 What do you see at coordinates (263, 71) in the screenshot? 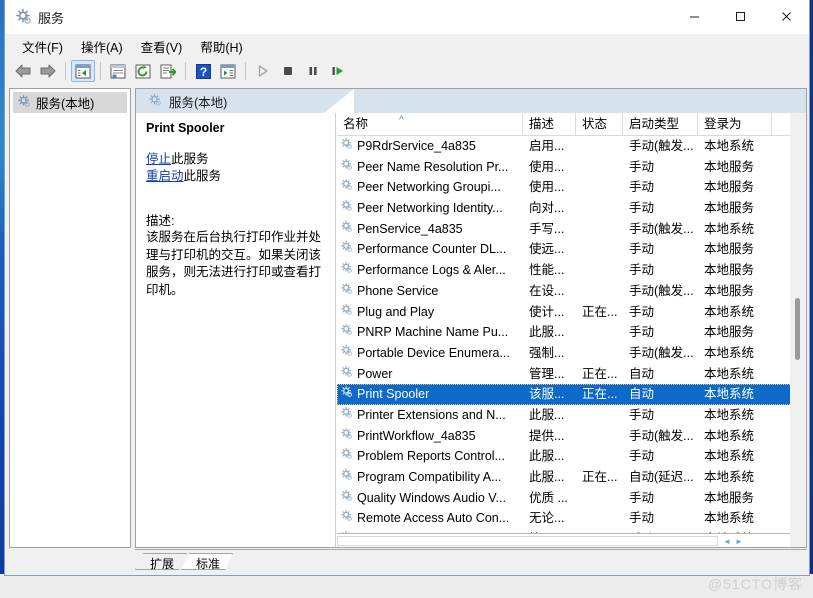
I see `start-service-icon` at bounding box center [263, 71].